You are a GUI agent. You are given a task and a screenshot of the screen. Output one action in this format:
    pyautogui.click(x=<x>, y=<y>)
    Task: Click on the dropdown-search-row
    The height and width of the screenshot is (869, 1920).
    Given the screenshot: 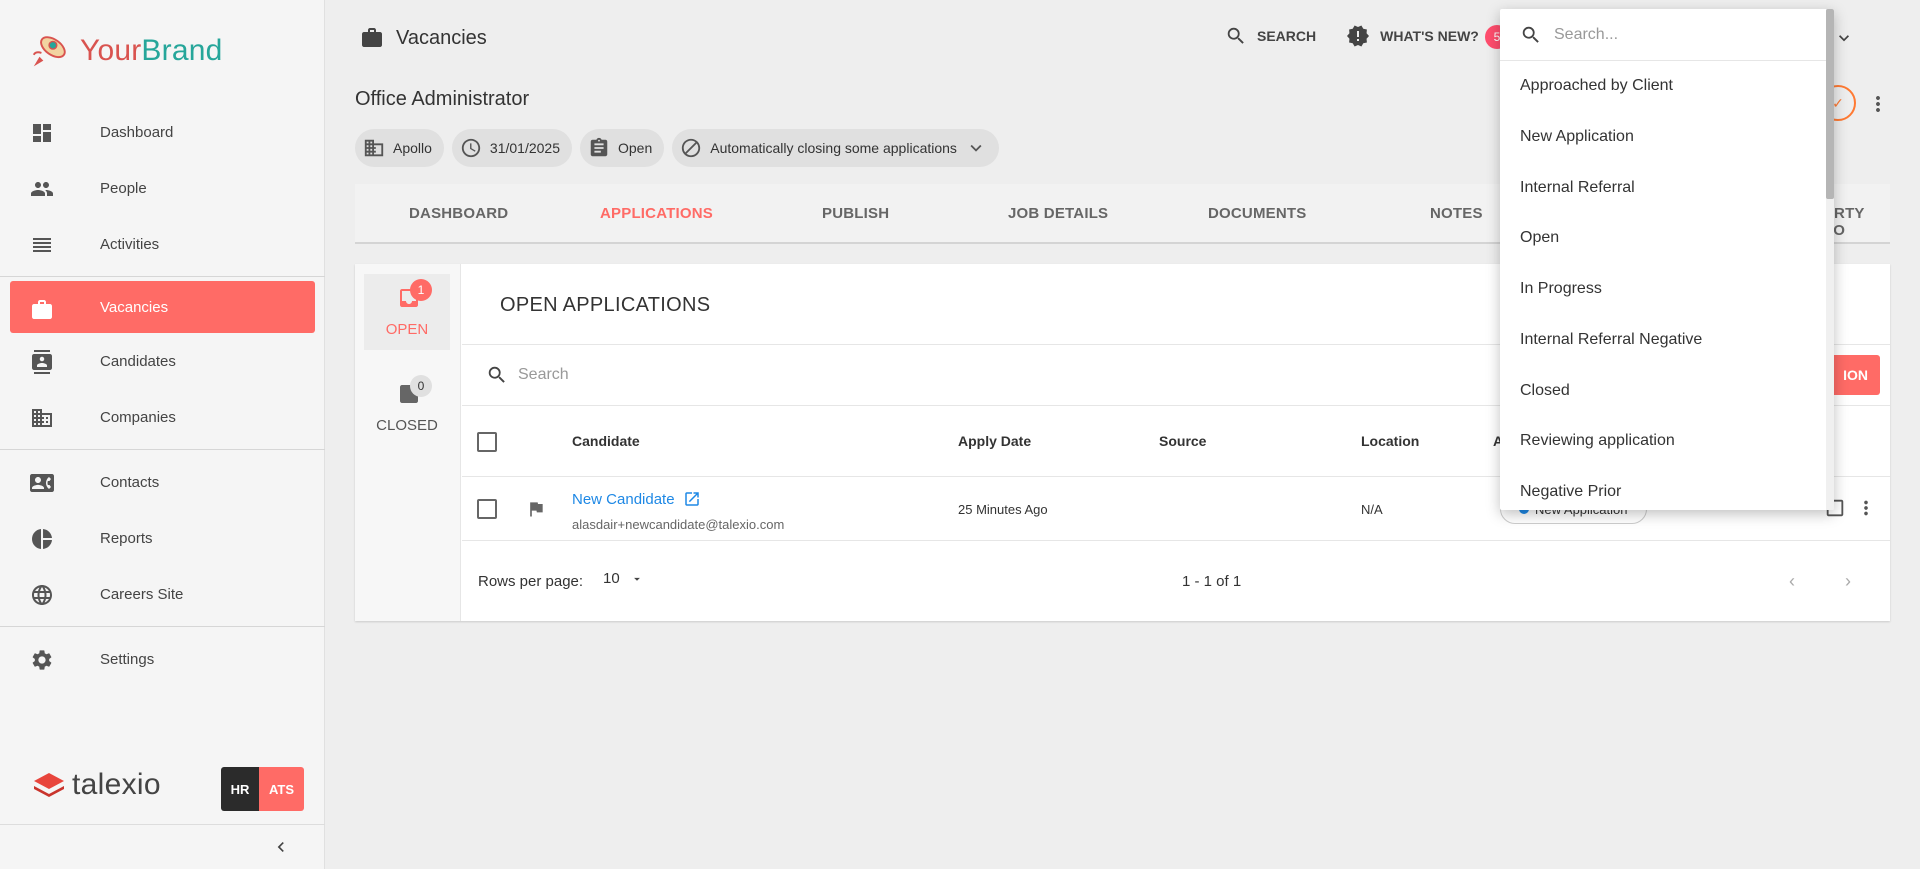 What is the action you would take?
    pyautogui.click(x=1667, y=35)
    